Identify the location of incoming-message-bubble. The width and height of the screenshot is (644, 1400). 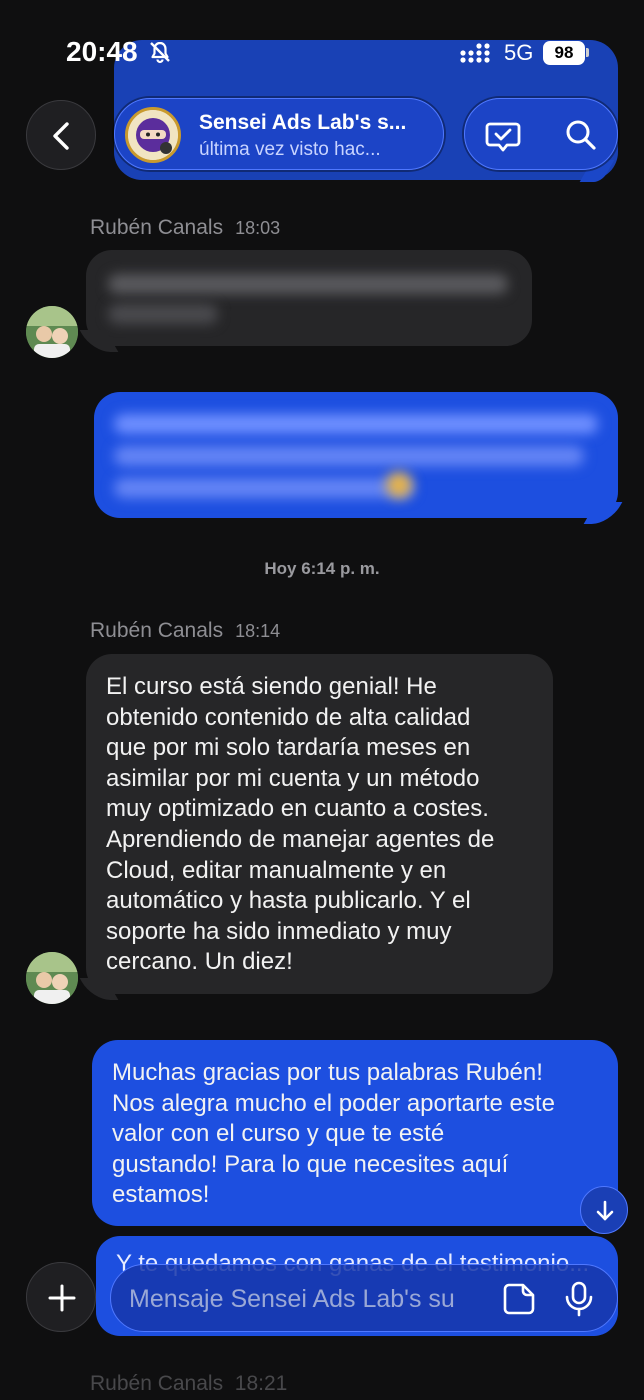
(305, 301).